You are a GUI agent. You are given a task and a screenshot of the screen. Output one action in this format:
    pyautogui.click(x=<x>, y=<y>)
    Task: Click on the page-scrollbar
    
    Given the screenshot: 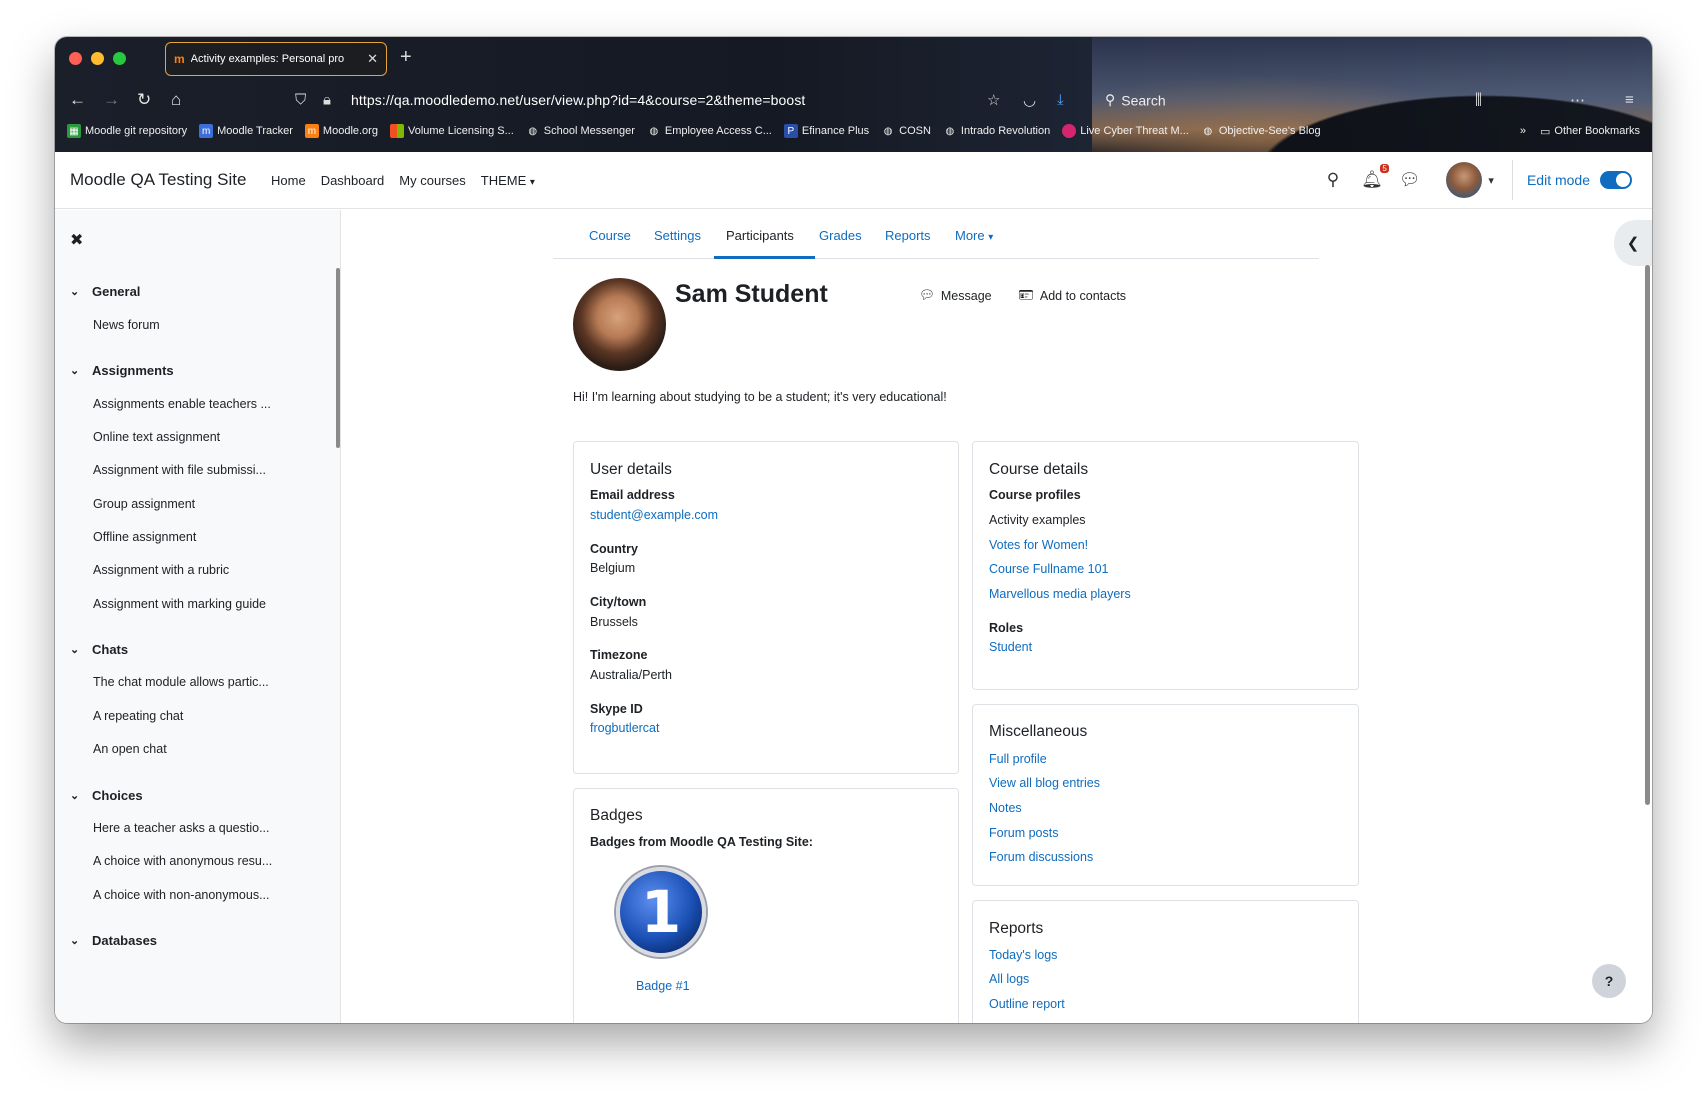 What is the action you would take?
    pyautogui.click(x=1647, y=535)
    